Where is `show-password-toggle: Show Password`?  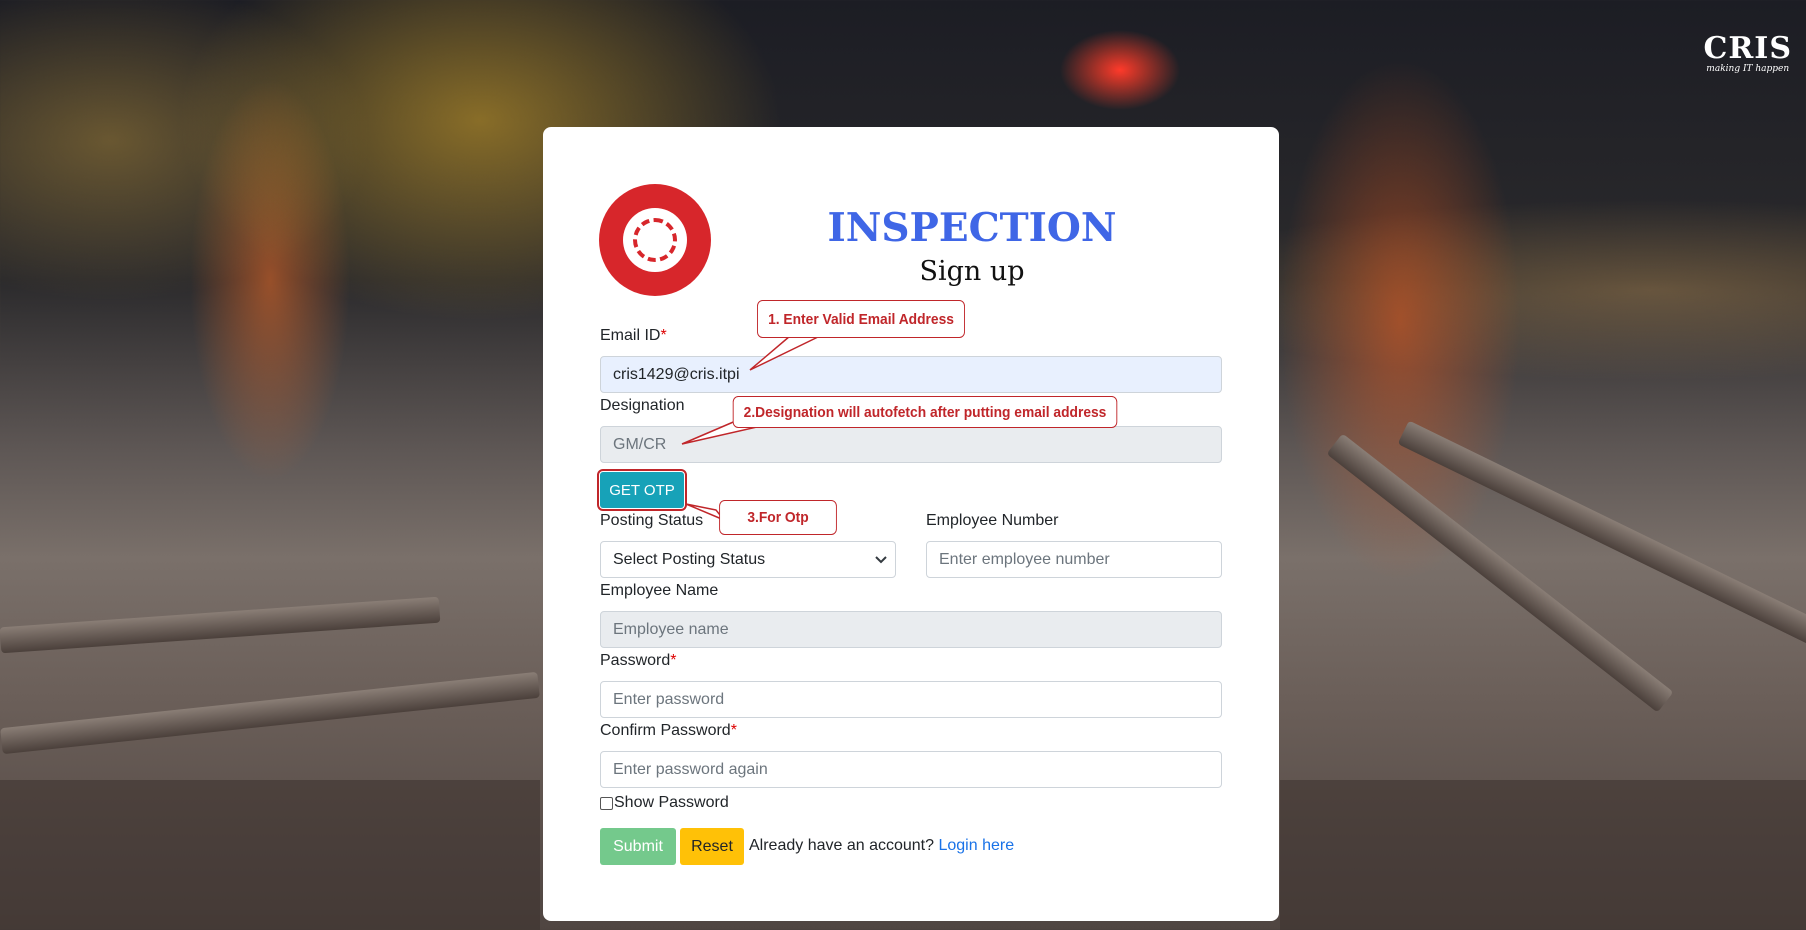 show-password-toggle: Show Password is located at coordinates (664, 803).